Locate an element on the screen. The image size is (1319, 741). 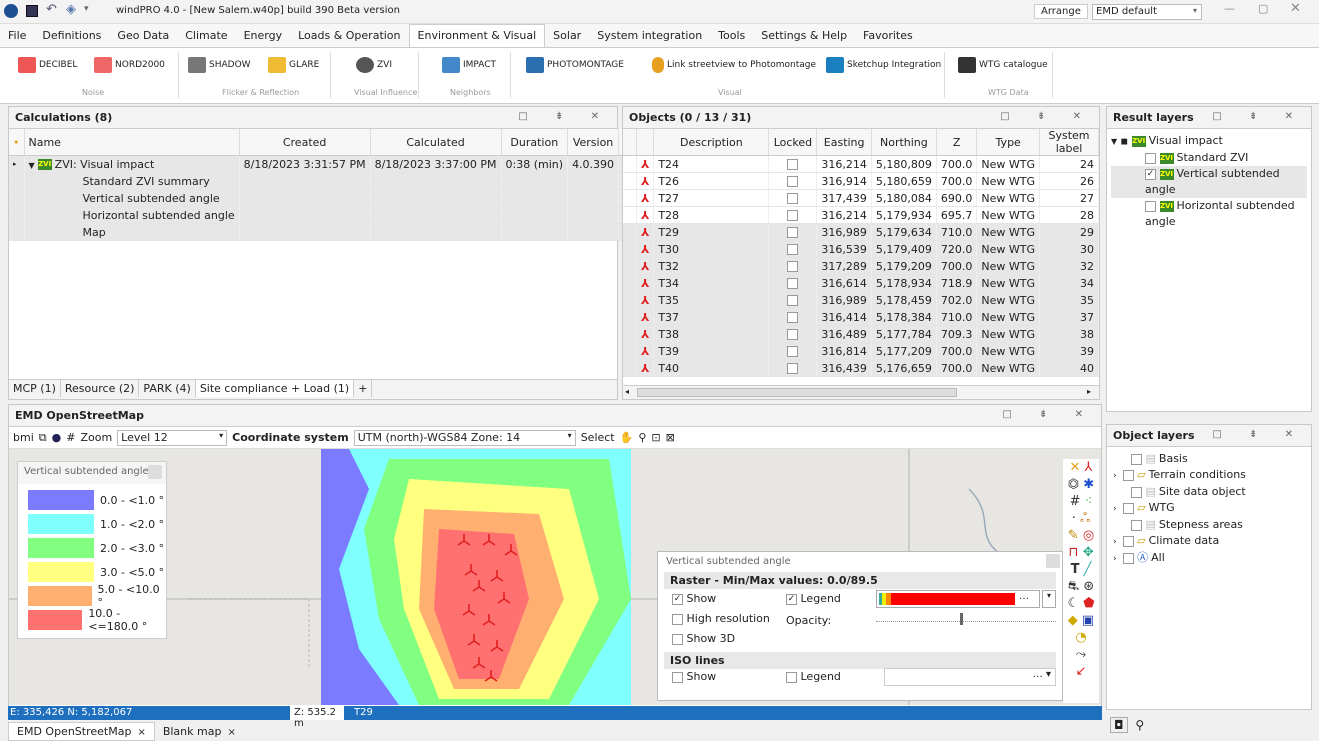
map-tab: EMD OpenStreetMap × is located at coordinates (81, 731).